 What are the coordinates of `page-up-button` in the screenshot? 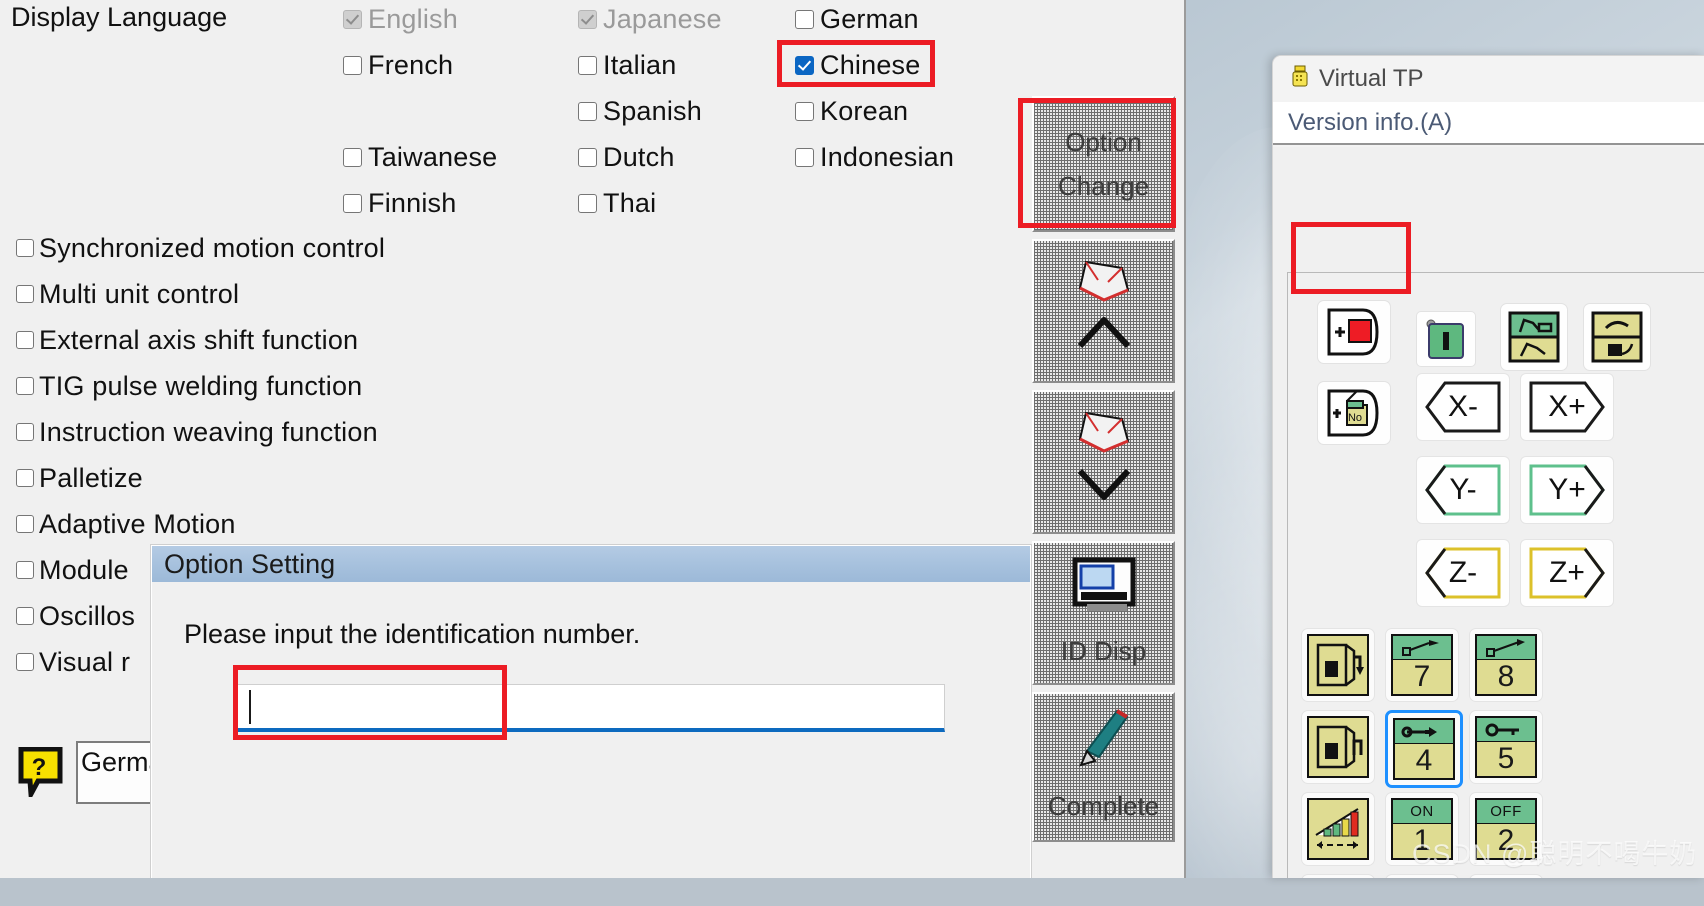 It's located at (1103, 311).